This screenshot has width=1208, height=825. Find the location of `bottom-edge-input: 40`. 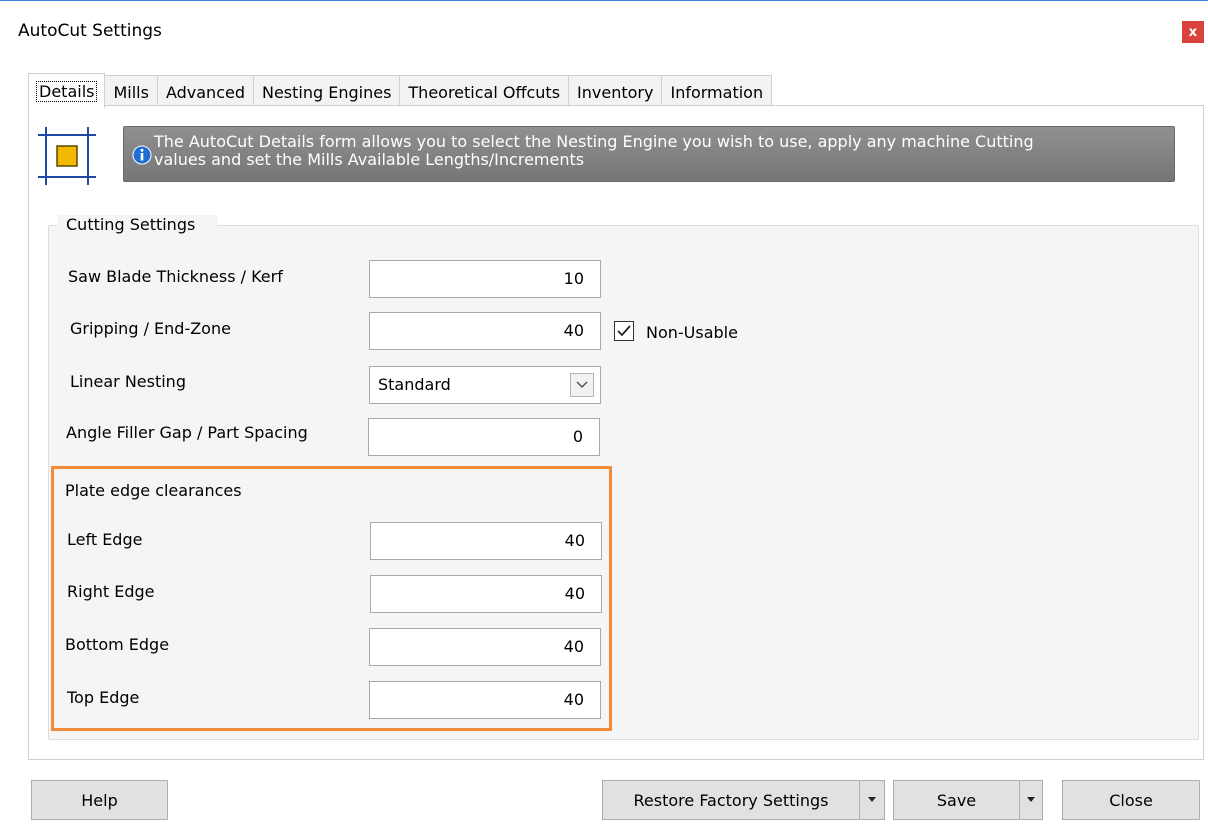

bottom-edge-input: 40 is located at coordinates (485, 647).